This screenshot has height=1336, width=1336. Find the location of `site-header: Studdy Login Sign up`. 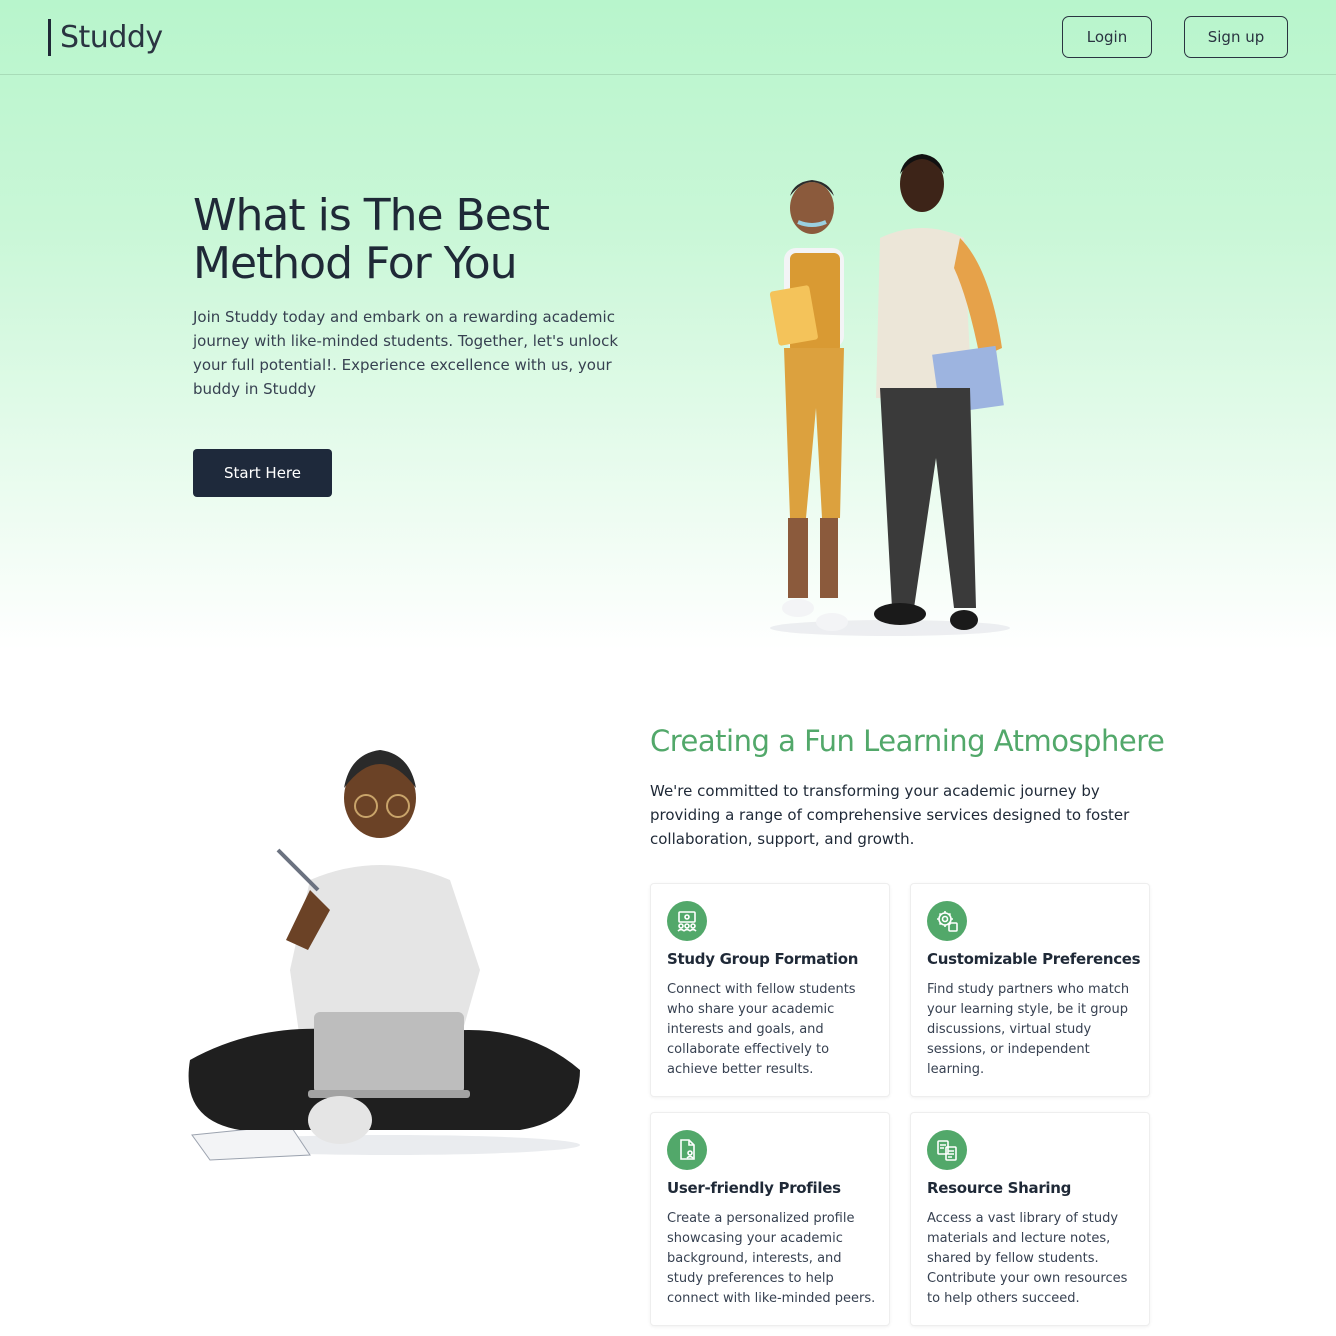

site-header: Studdy Login Sign up is located at coordinates (668, 37).